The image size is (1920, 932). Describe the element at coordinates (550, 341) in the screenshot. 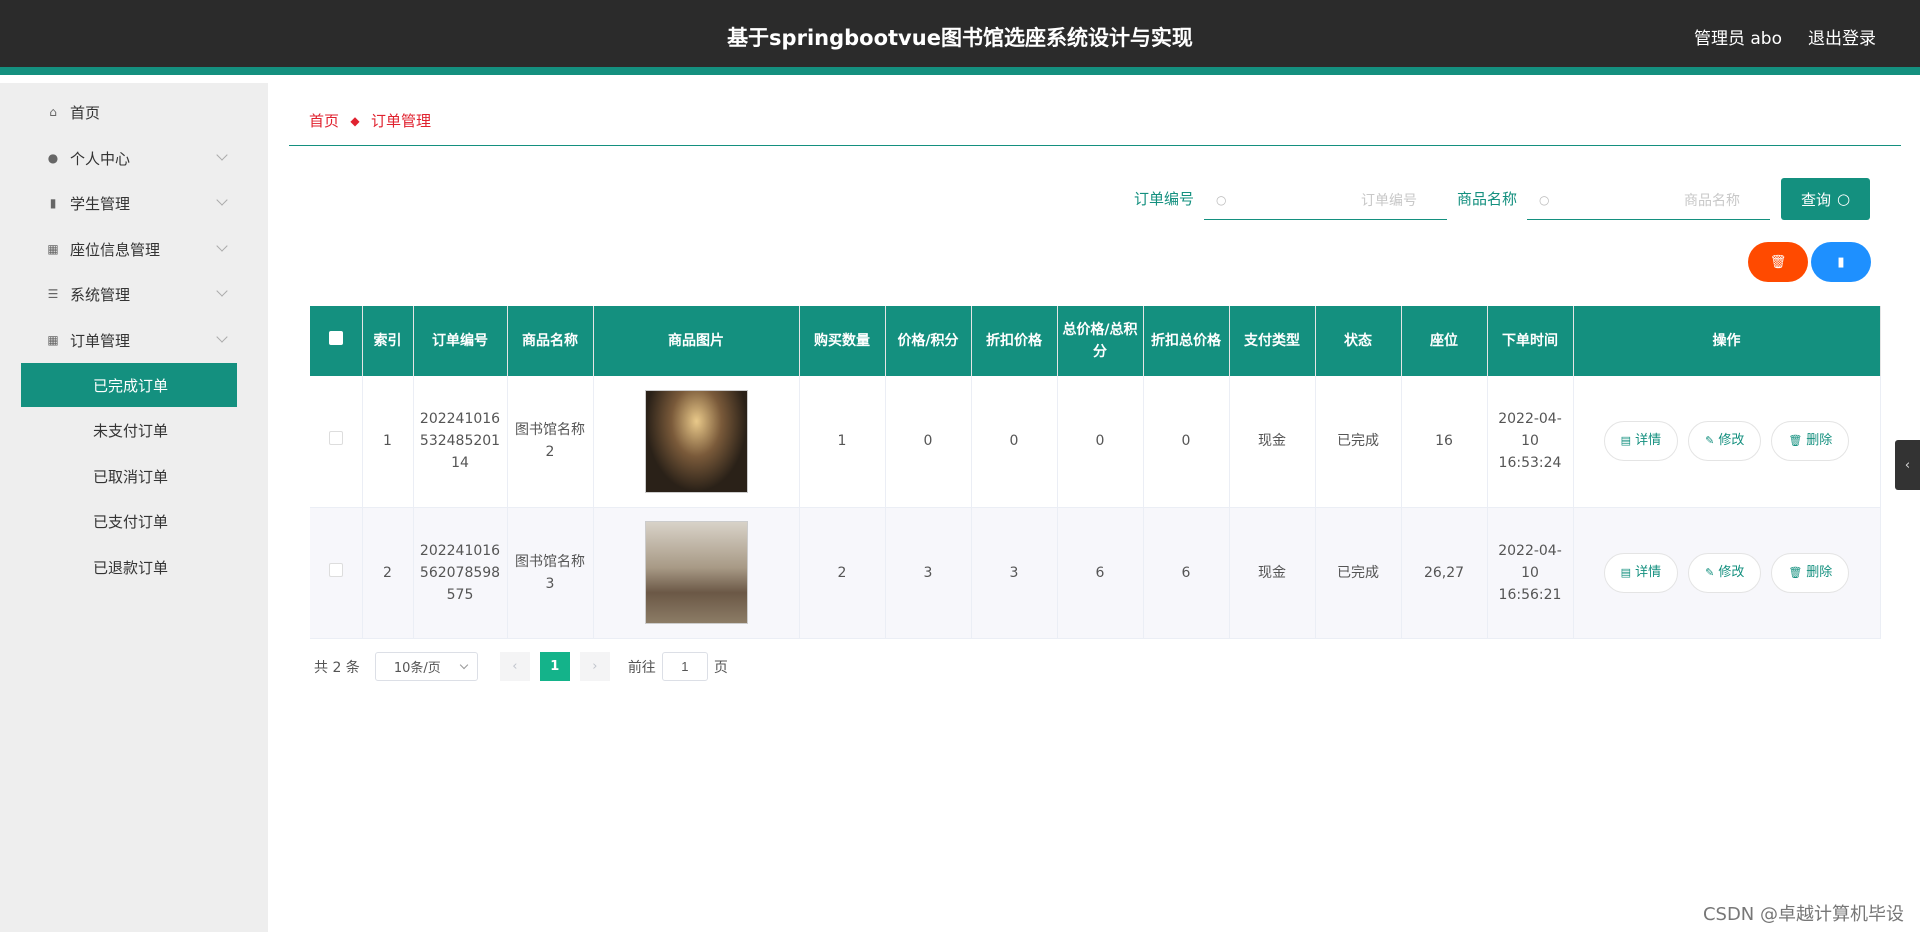

I see `column-header: 商品名称` at that location.